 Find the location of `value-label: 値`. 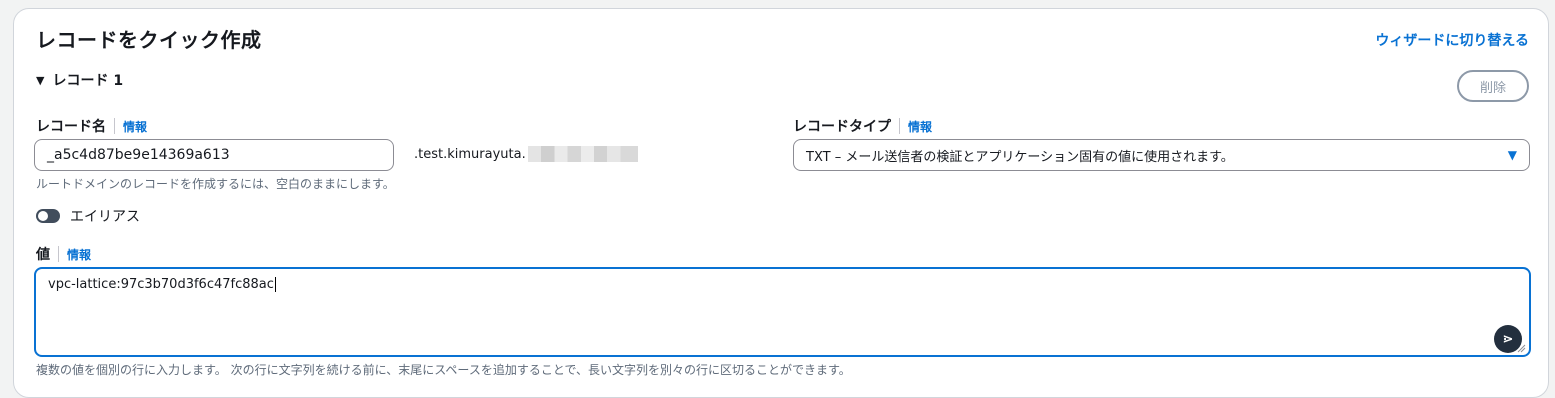

value-label: 値 is located at coordinates (43, 255).